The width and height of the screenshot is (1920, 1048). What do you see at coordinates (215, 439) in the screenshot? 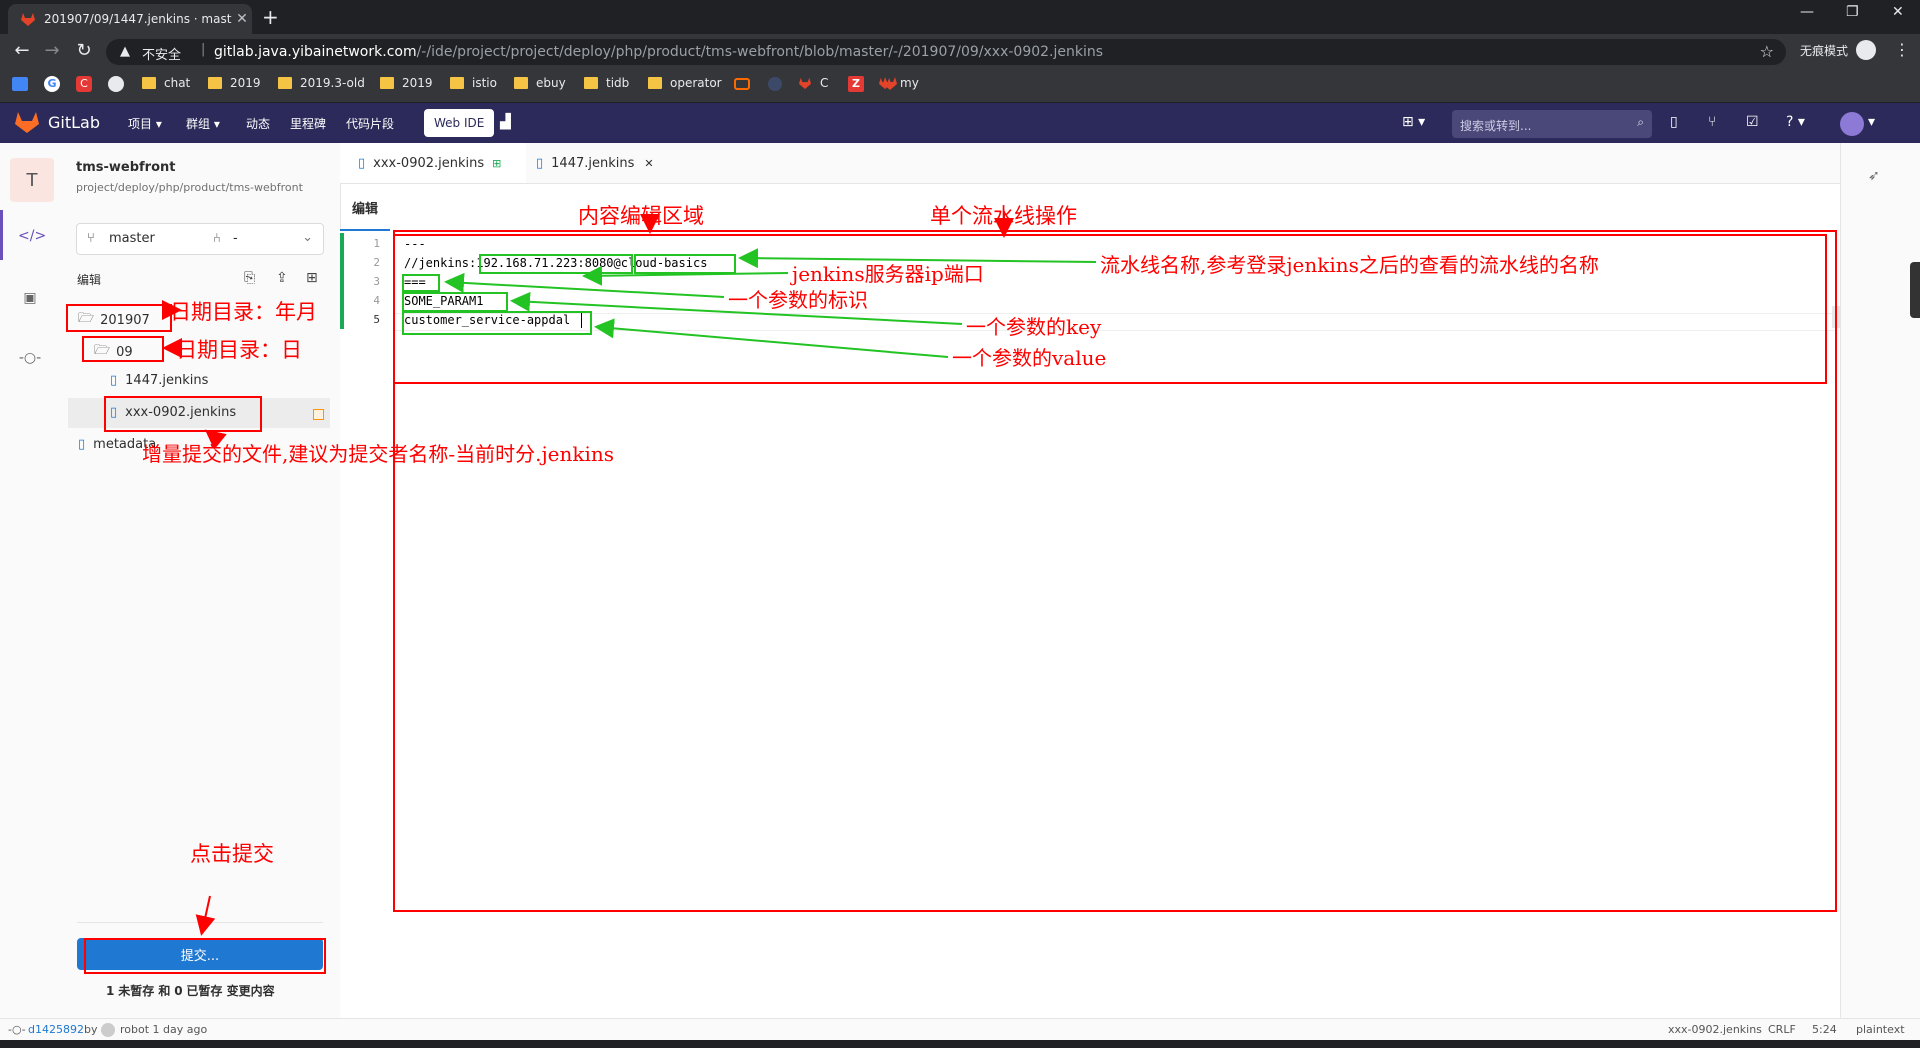
I see `arrow-file` at bounding box center [215, 439].